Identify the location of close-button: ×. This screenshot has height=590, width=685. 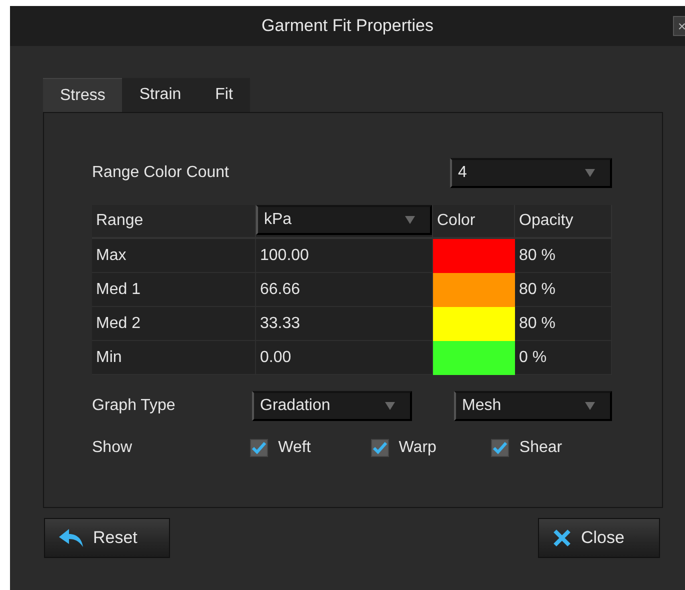
(679, 26).